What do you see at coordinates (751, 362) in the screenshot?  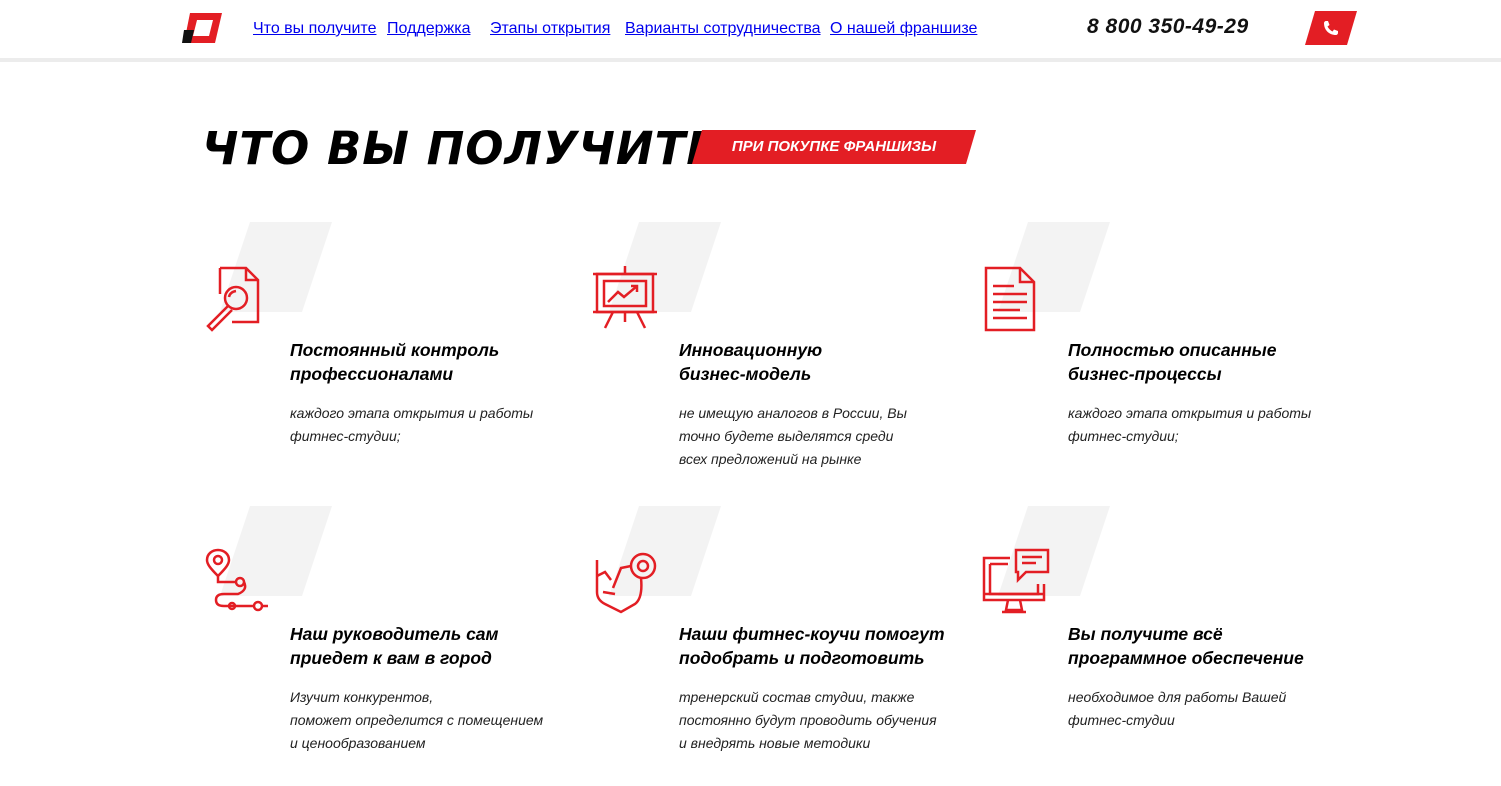 I see `feature-title: Инновационную бизнес-модель` at bounding box center [751, 362].